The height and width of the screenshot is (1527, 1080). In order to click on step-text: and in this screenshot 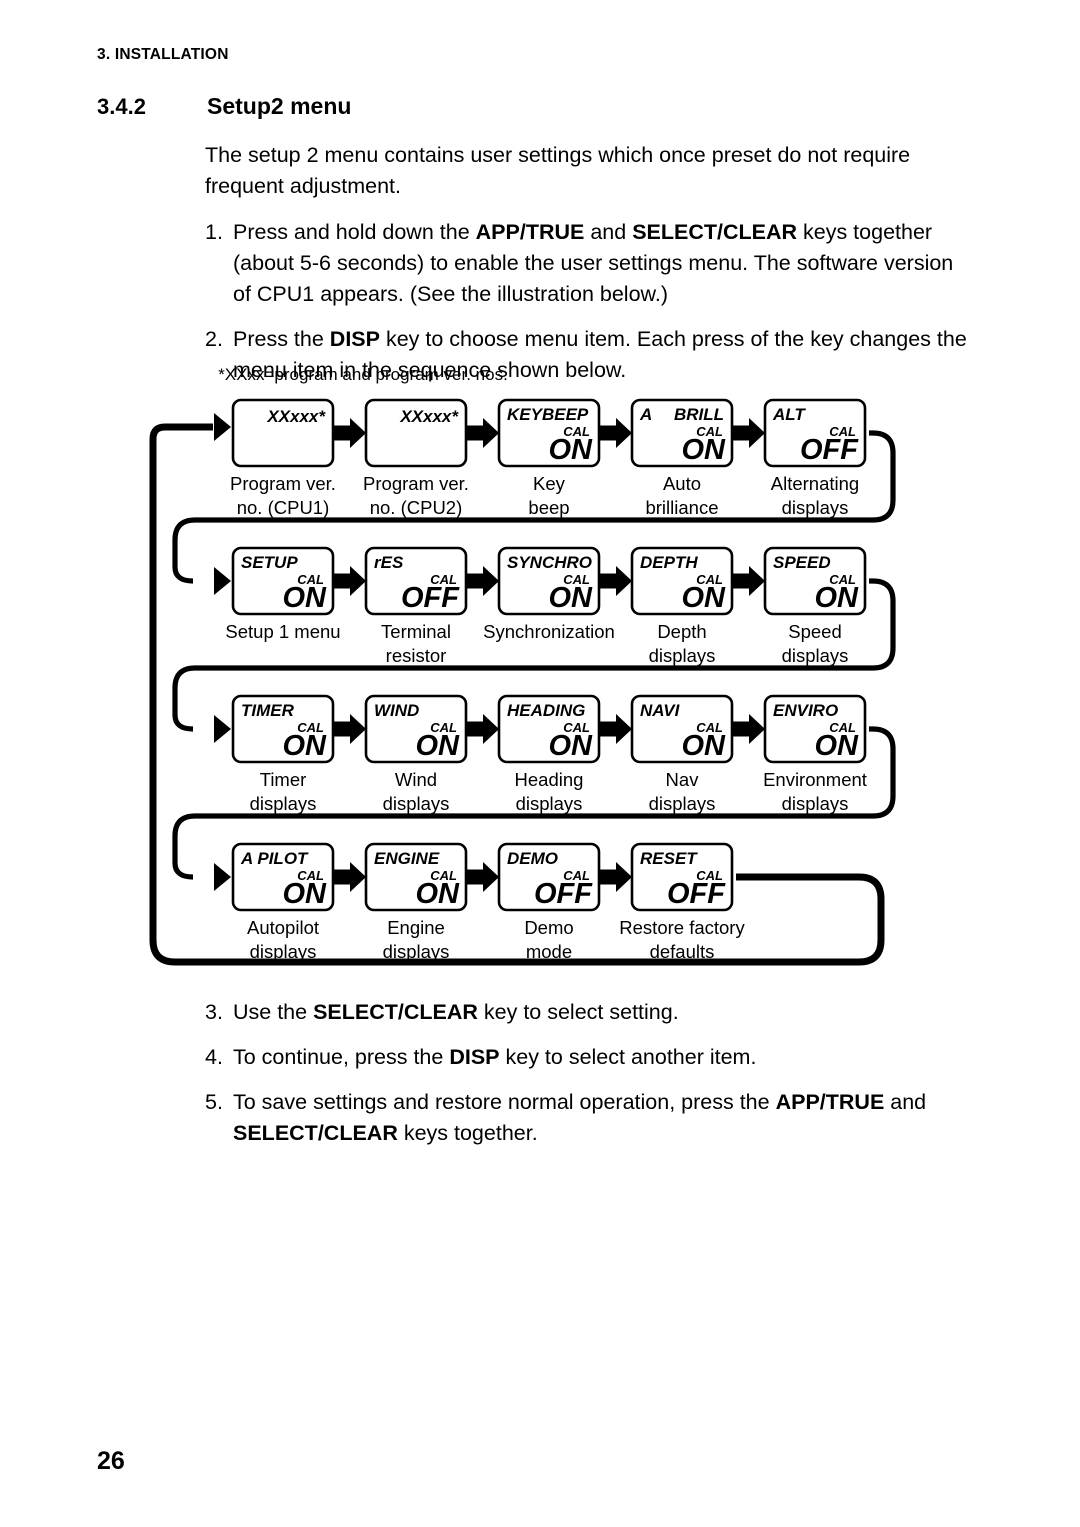, I will do `click(905, 1102)`.